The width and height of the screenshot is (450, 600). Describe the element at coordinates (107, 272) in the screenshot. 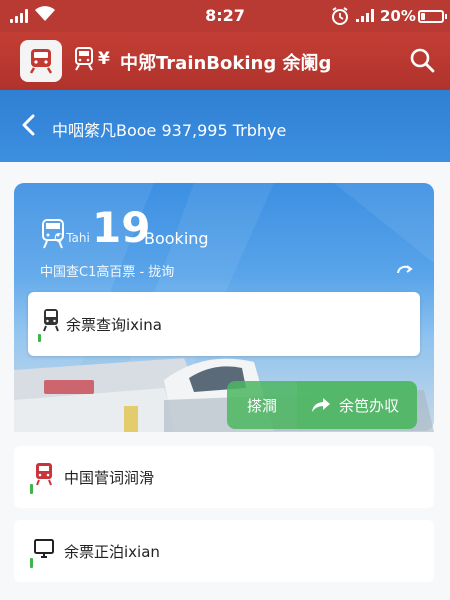

I see `banner-subtitle: 中国查C1高百票 - 拢询` at that location.